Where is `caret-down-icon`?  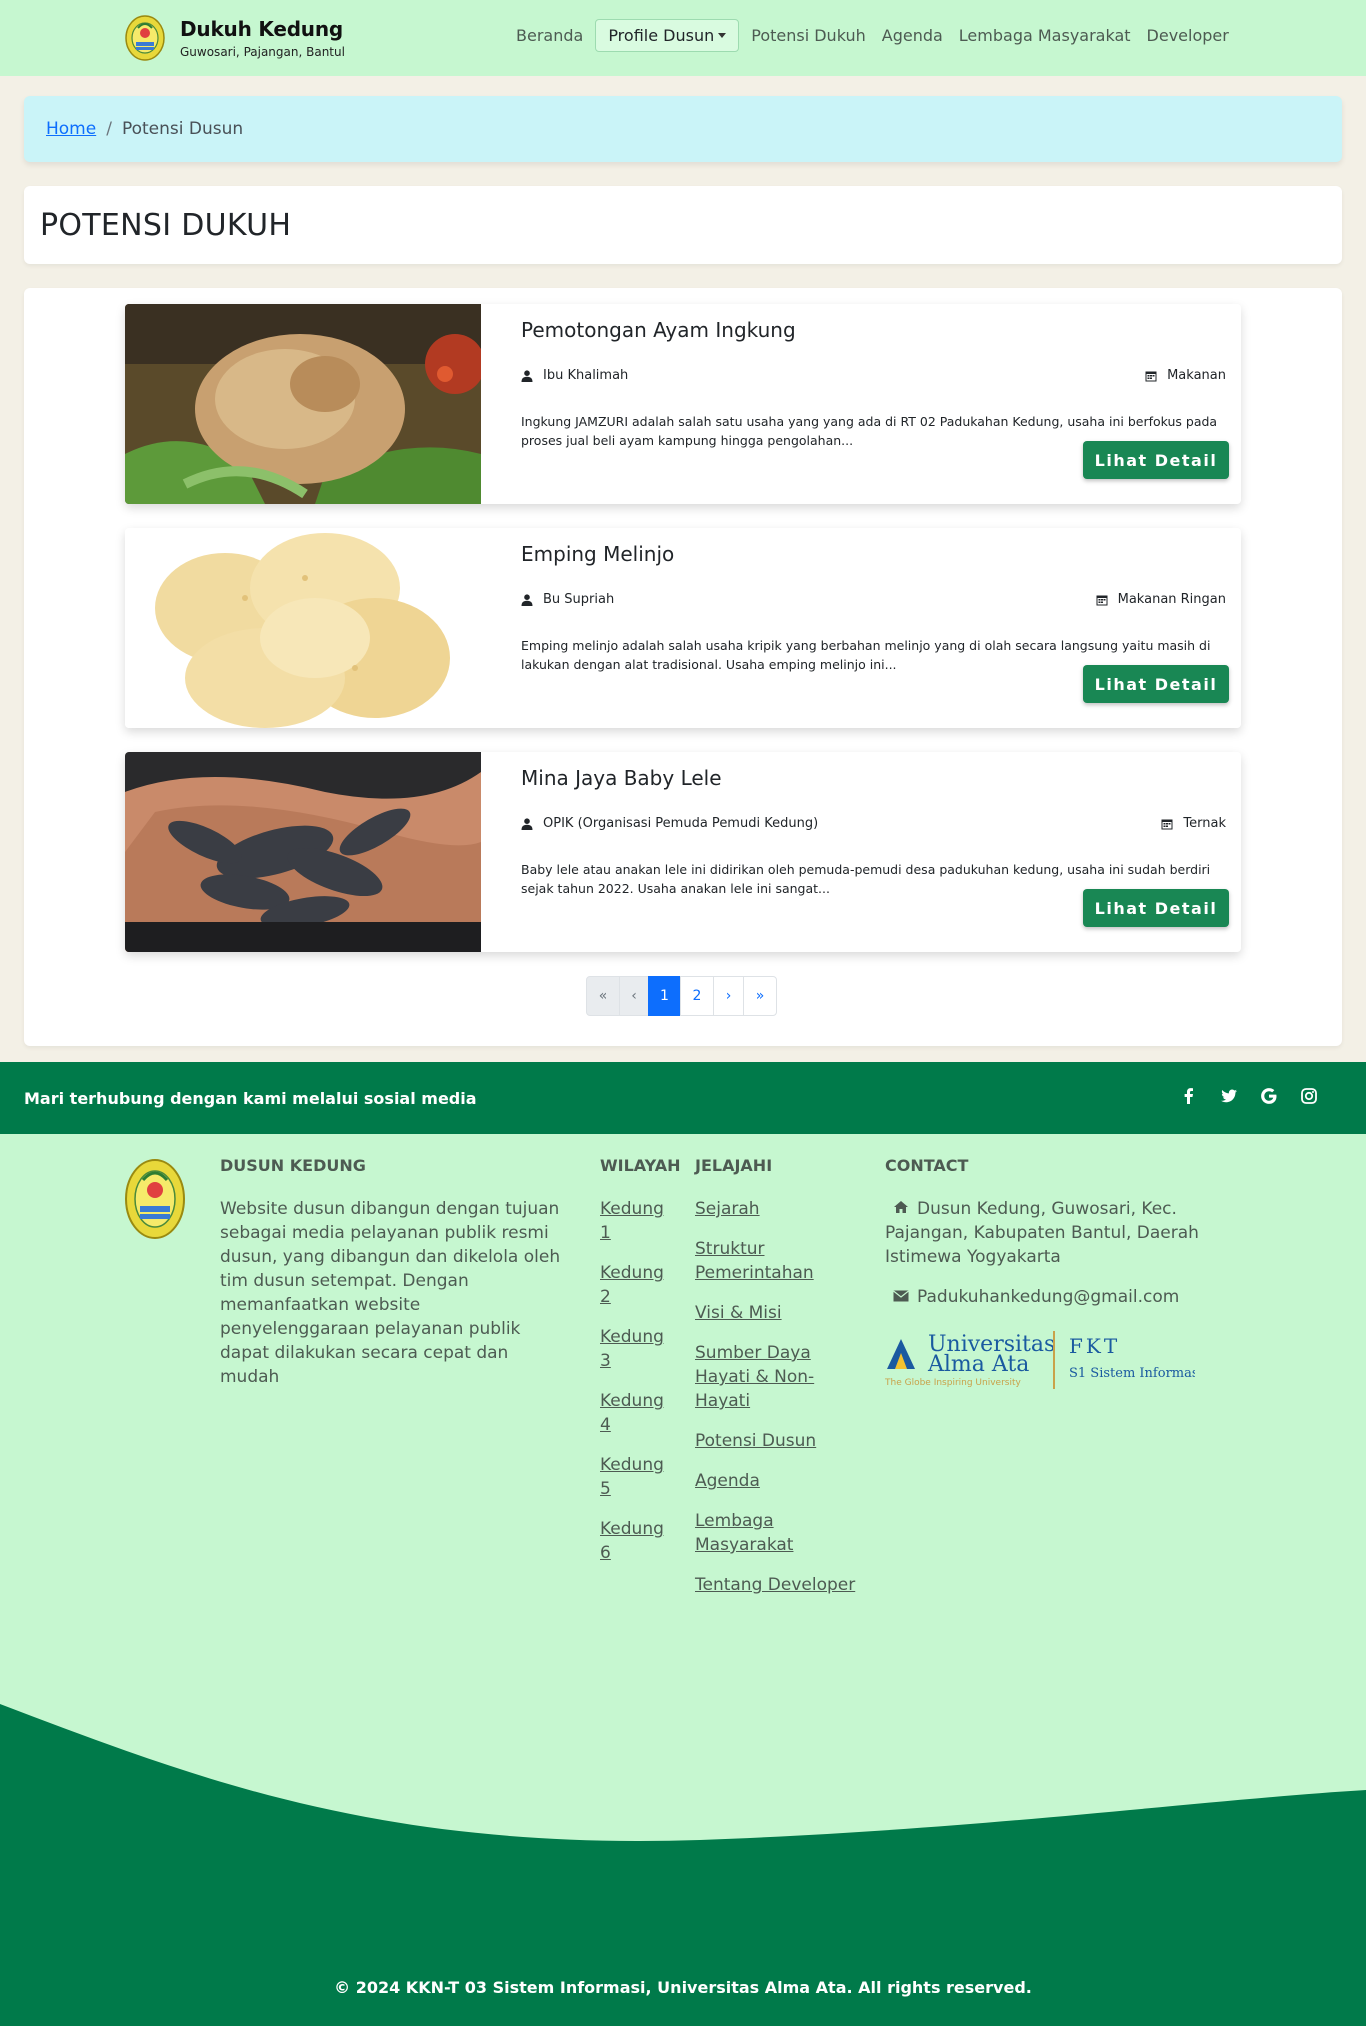
caret-down-icon is located at coordinates (722, 35).